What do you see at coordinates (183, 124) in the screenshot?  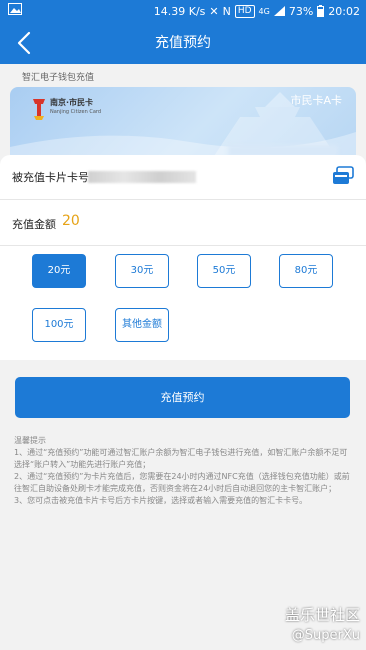 I see `citizen-card: 南京·市民卡 Nanjing Citizen Card 市民卡A卡` at bounding box center [183, 124].